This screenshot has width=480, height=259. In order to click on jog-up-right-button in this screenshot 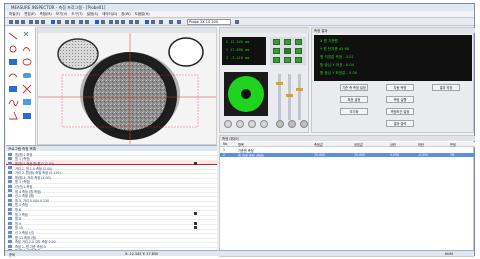, I will do `click(298, 42)`.